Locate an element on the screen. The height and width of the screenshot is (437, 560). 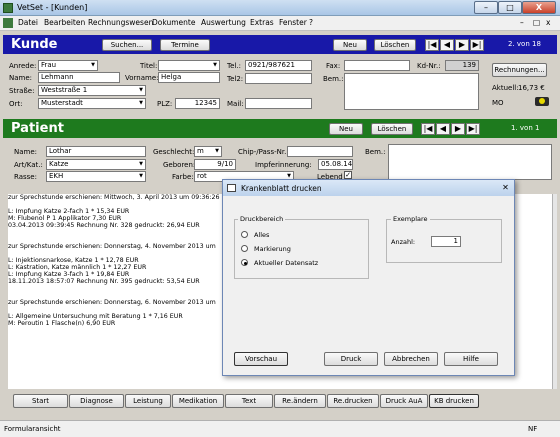
menu-fenster: Fenster is located at coordinates (293, 22).